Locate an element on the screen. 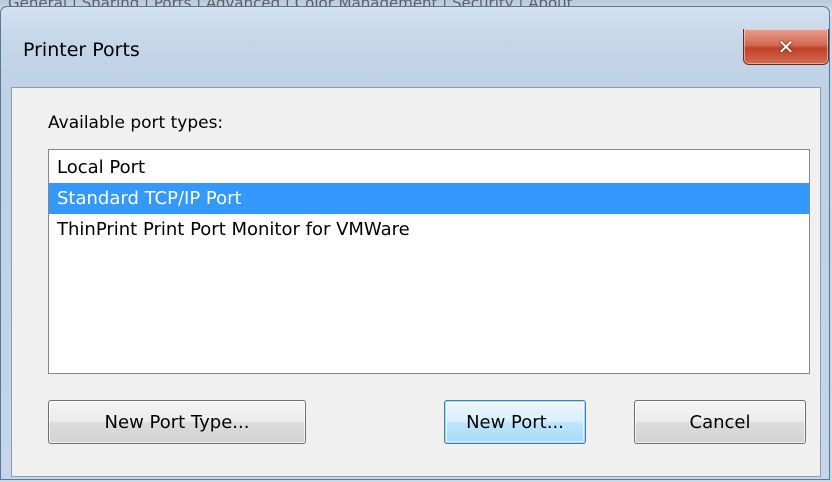 This screenshot has height=482, width=832. close-button: ✕ is located at coordinates (786, 47).